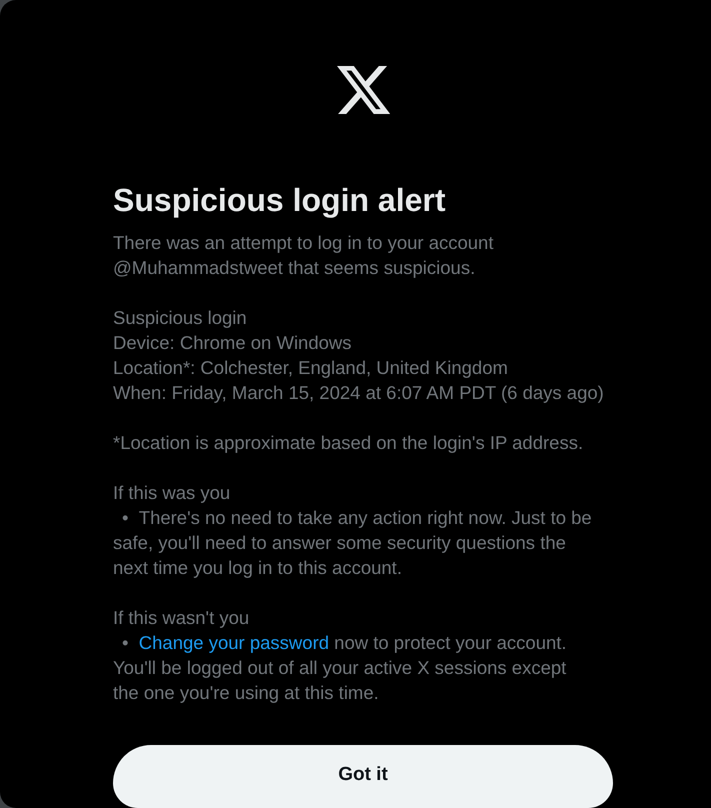  What do you see at coordinates (311, 368) in the screenshot?
I see `detail-text: Location*: Colchester, England, United Kingdom` at bounding box center [311, 368].